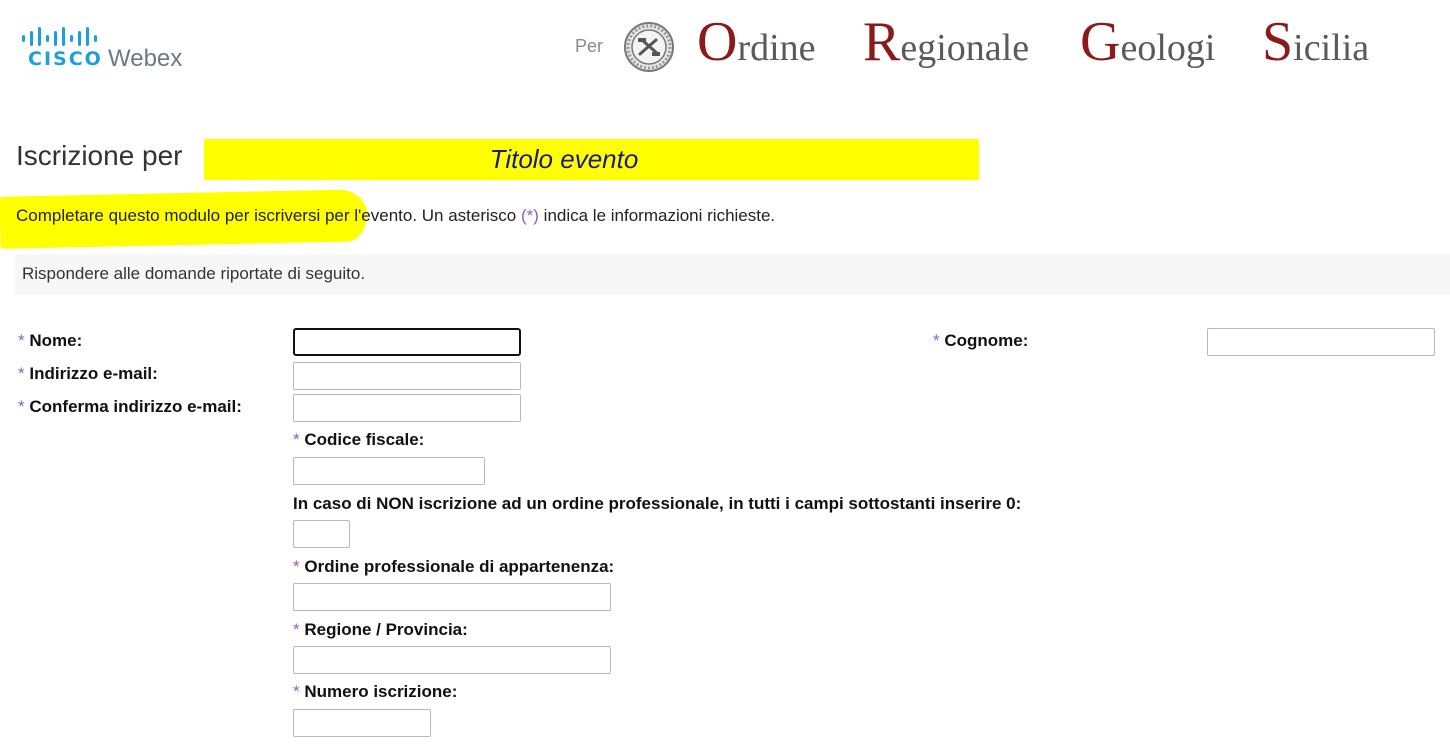  Describe the element at coordinates (1316, 42) in the screenshot. I see `brand-word-sicilia: Sicilia` at that location.